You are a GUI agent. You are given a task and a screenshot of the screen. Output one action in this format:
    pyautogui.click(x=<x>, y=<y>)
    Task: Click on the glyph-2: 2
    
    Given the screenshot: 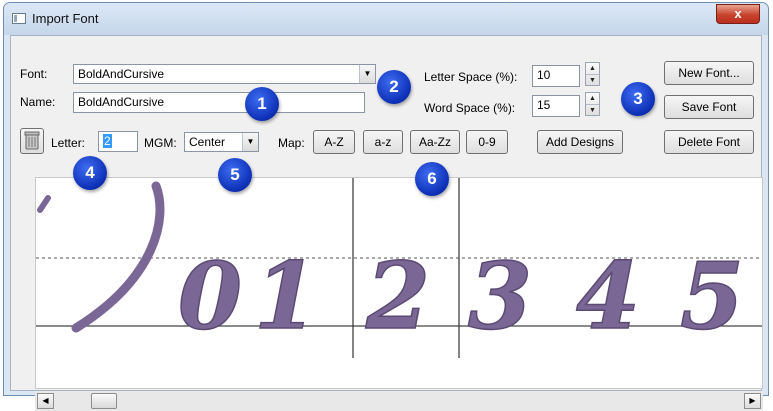 What is the action you would take?
    pyautogui.click(x=397, y=296)
    